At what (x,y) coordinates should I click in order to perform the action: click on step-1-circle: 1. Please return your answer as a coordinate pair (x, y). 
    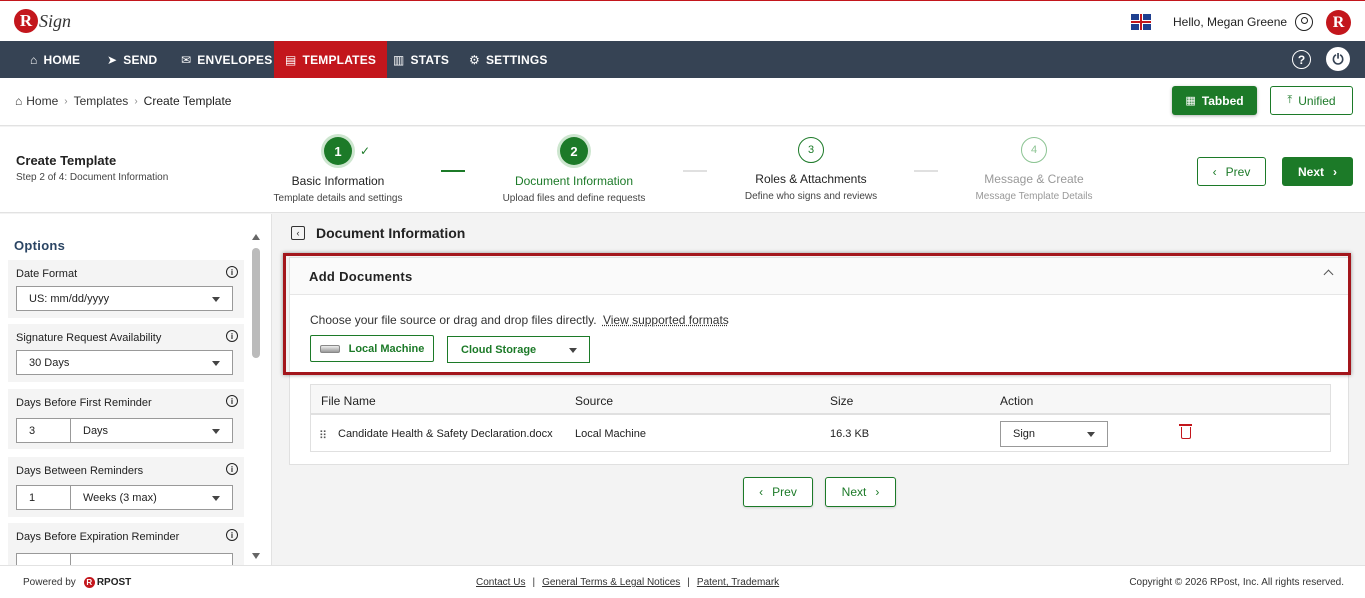
    Looking at the image, I should click on (338, 151).